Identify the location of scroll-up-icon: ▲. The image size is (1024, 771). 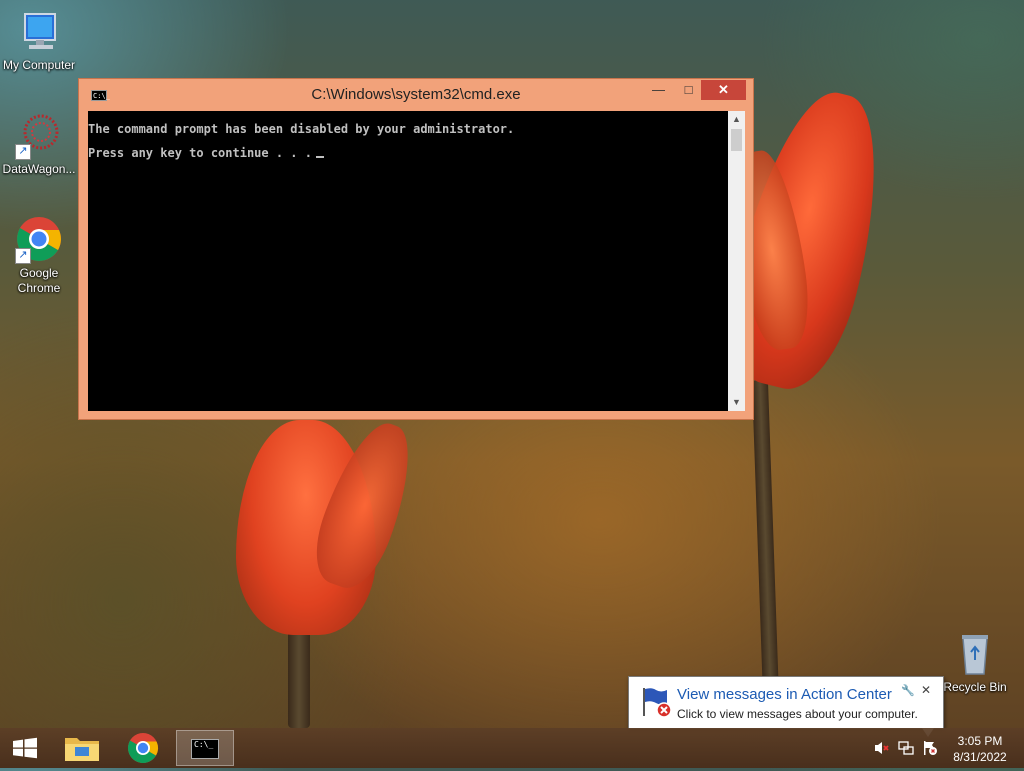
(736, 119).